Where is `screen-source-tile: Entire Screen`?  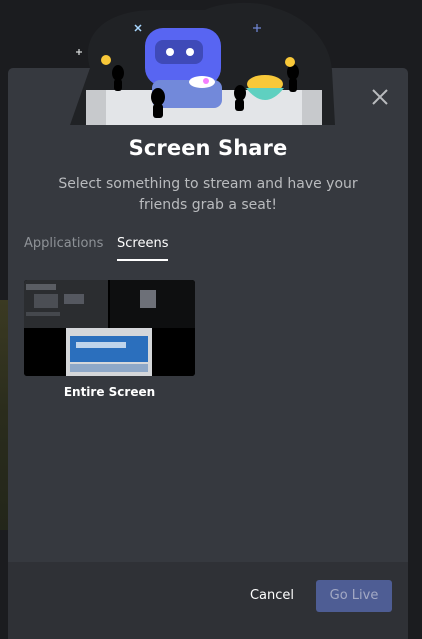
screen-source-tile: Entire Screen is located at coordinates (109, 339).